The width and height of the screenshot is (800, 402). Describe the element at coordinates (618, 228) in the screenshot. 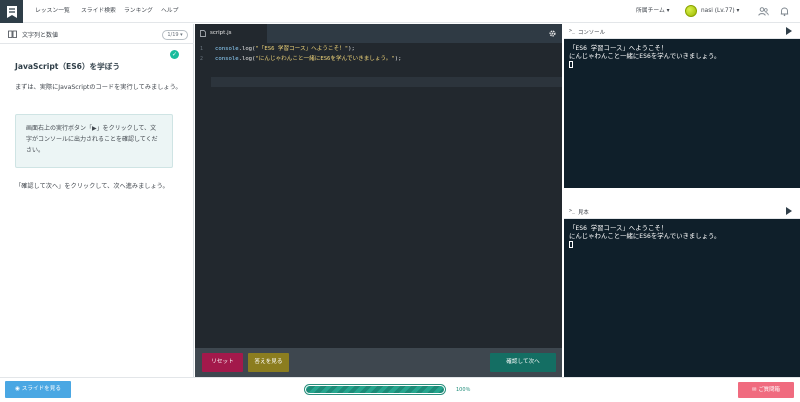

I see `sample-output-line: 「ES6 学習コース」へようこそ！` at that location.